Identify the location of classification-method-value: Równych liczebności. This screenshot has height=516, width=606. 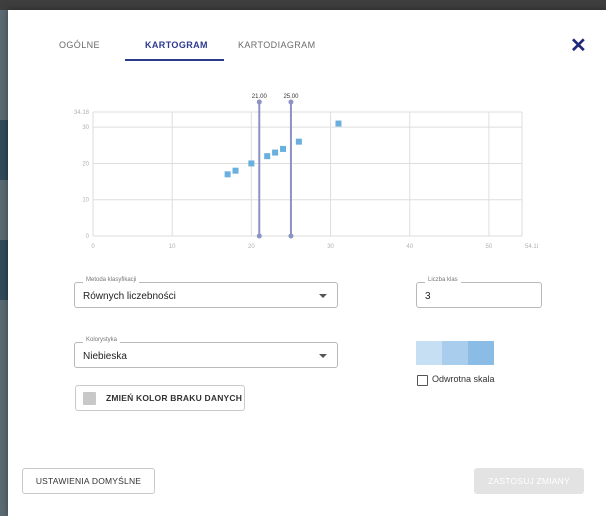
(129, 296).